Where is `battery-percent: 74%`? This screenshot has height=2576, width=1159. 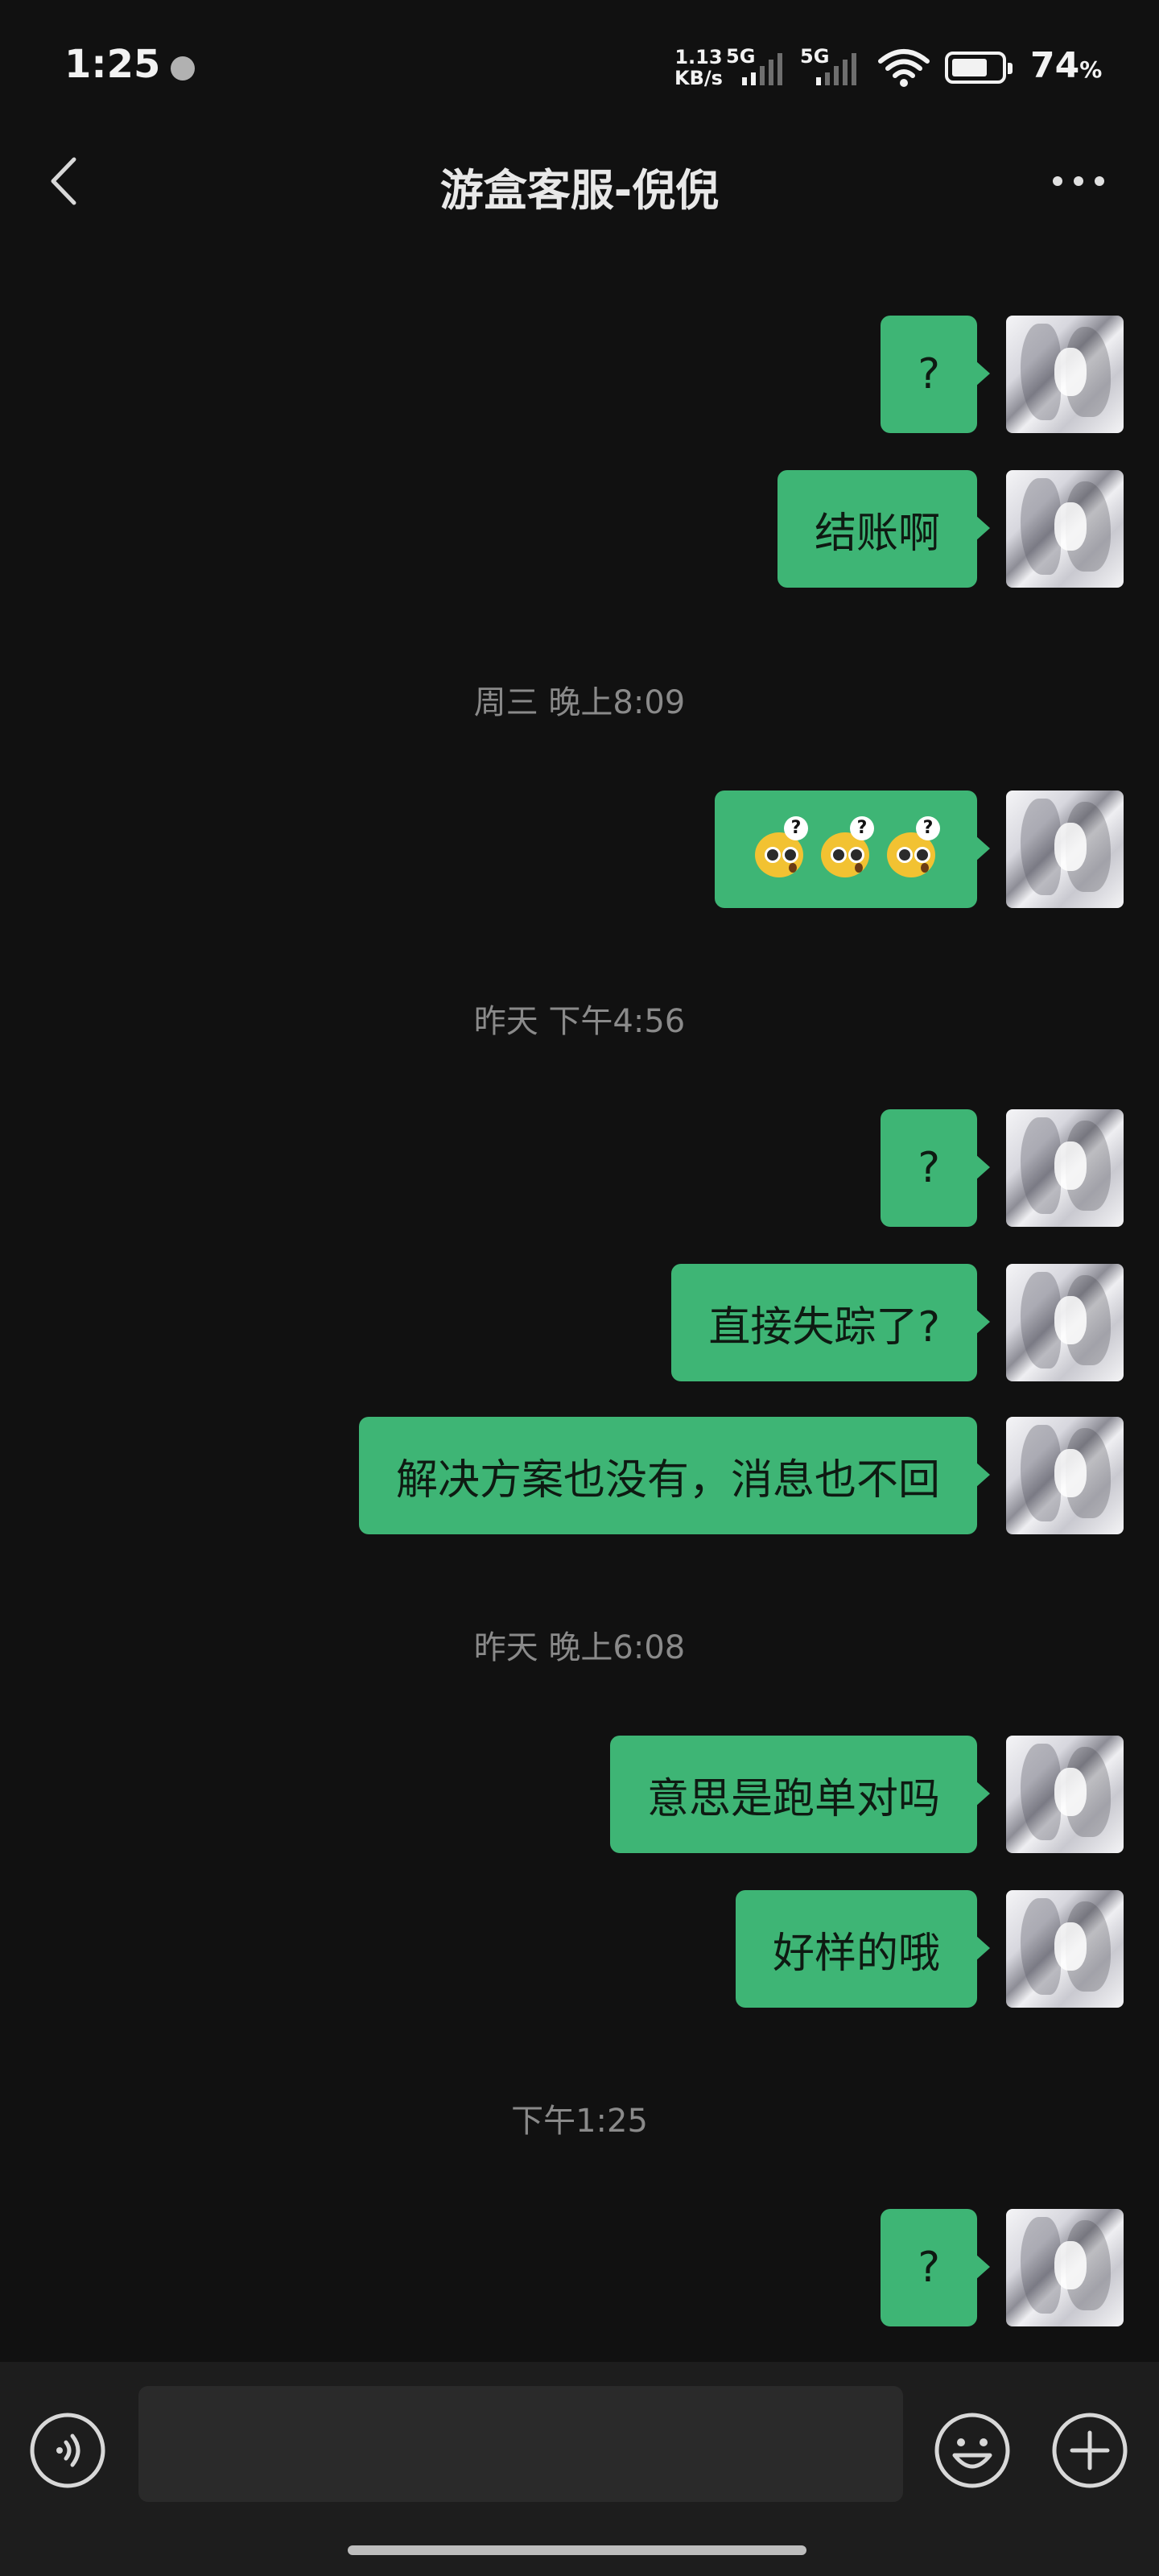
battery-percent: 74% is located at coordinates (1066, 65).